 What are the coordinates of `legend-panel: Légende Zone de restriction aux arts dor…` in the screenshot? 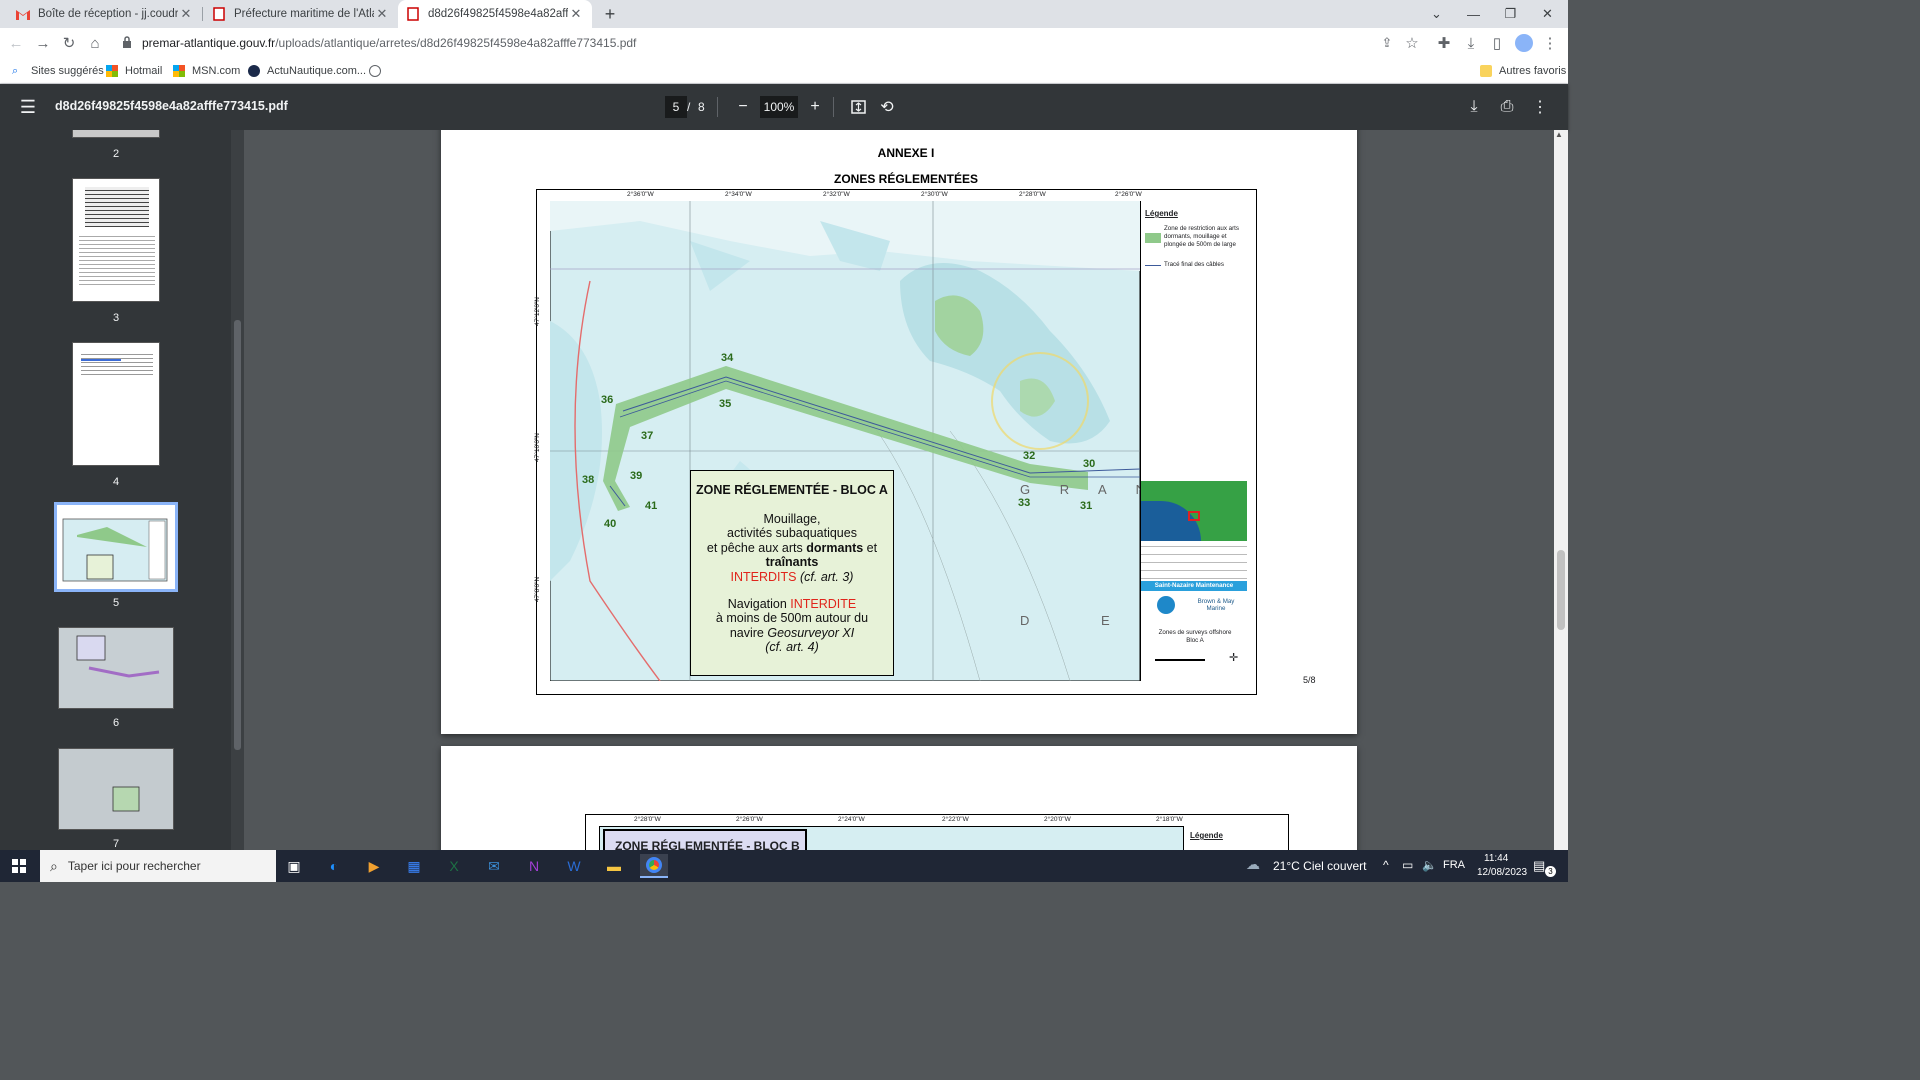 It's located at (1193, 441).